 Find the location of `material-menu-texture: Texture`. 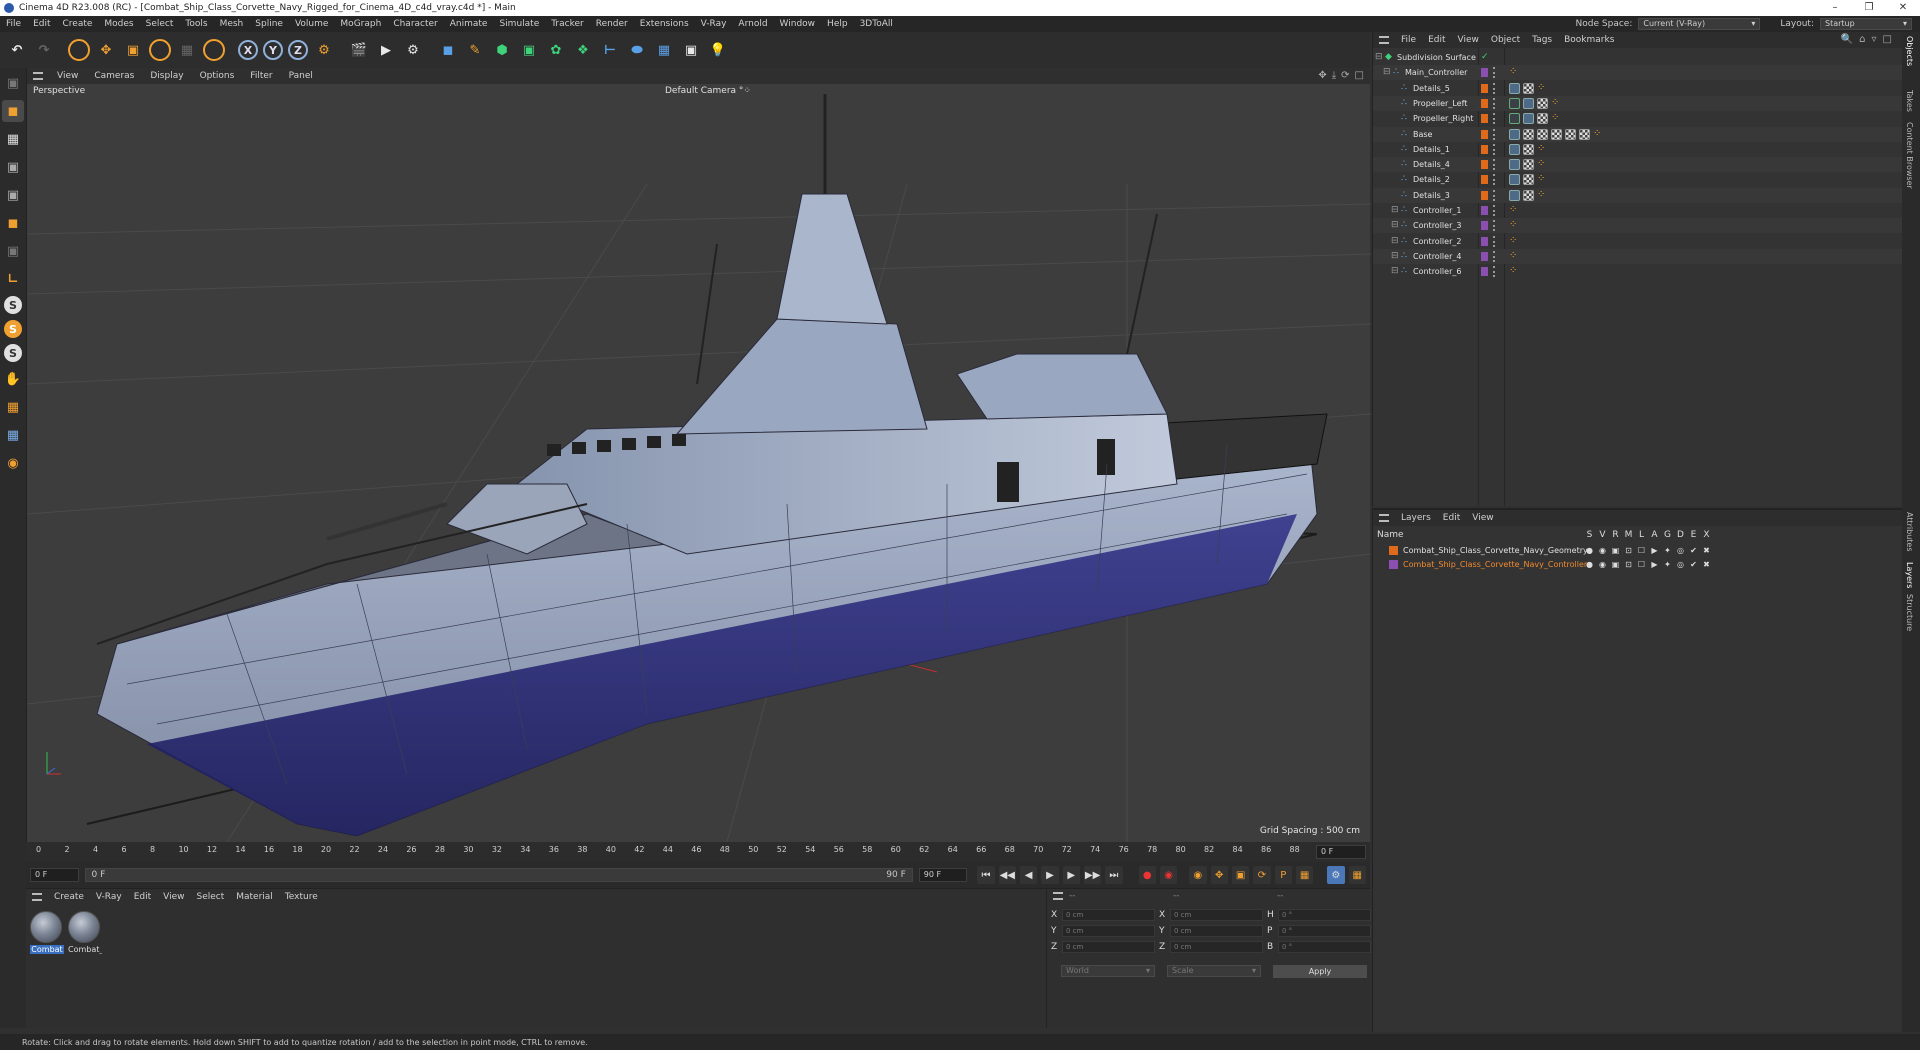

material-menu-texture: Texture is located at coordinates (301, 897).